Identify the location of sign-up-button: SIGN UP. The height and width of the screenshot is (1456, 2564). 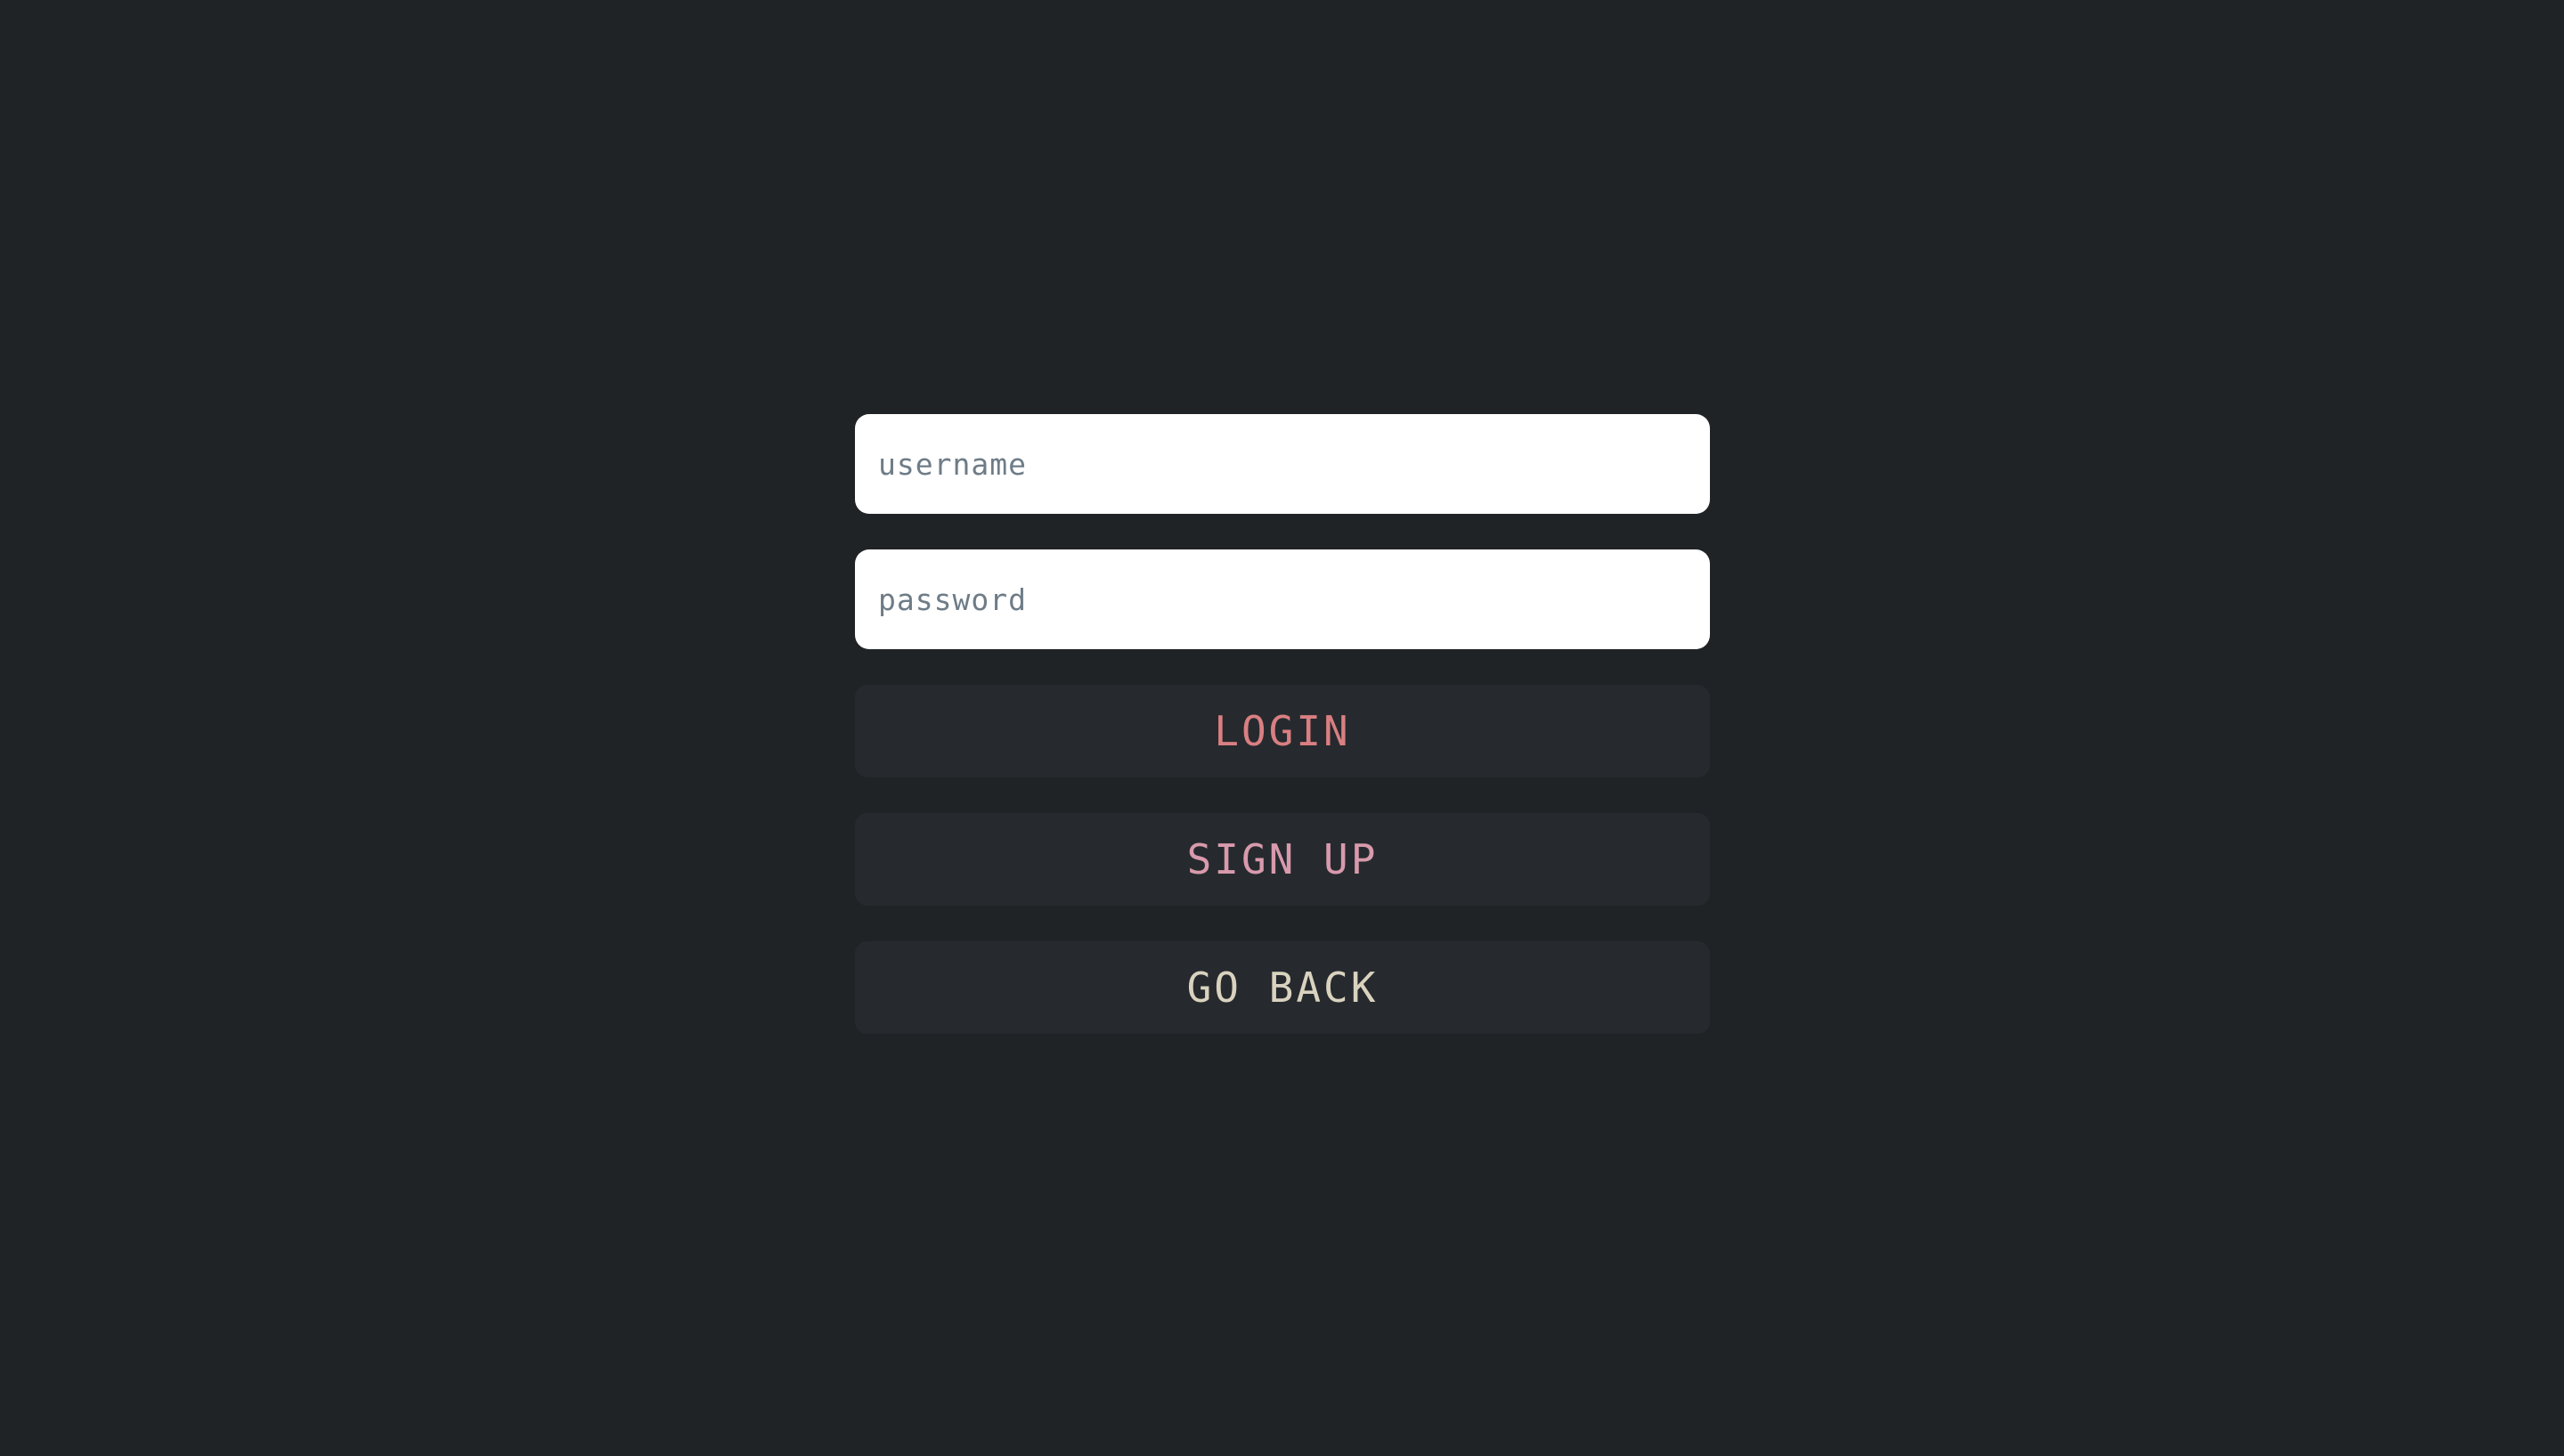
(1282, 859).